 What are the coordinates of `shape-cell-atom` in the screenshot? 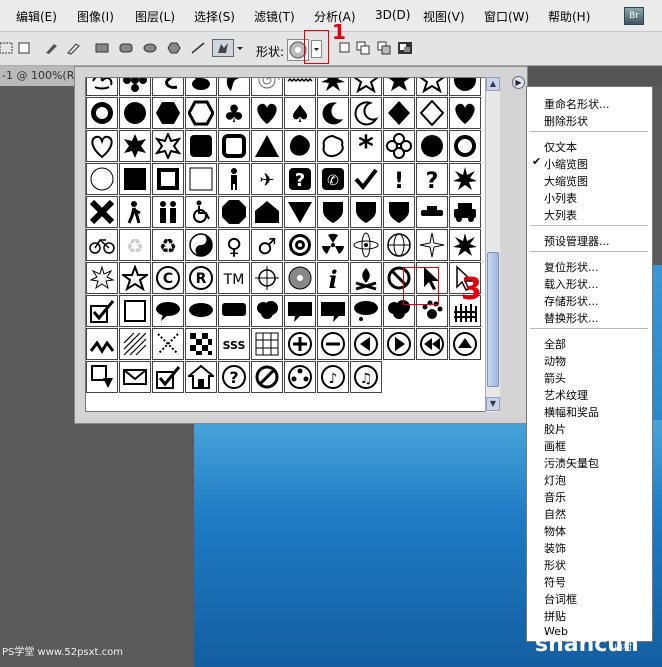 It's located at (366, 245).